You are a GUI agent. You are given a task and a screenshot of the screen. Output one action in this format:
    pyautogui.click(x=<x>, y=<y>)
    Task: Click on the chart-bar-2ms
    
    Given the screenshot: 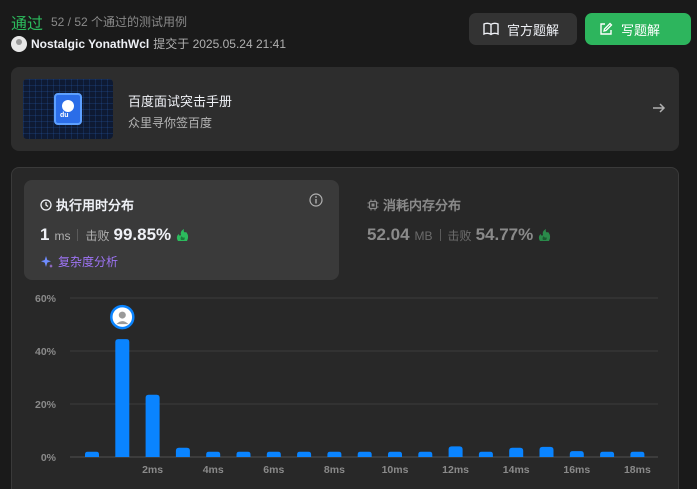 What is the action you would take?
    pyautogui.click(x=152, y=425)
    